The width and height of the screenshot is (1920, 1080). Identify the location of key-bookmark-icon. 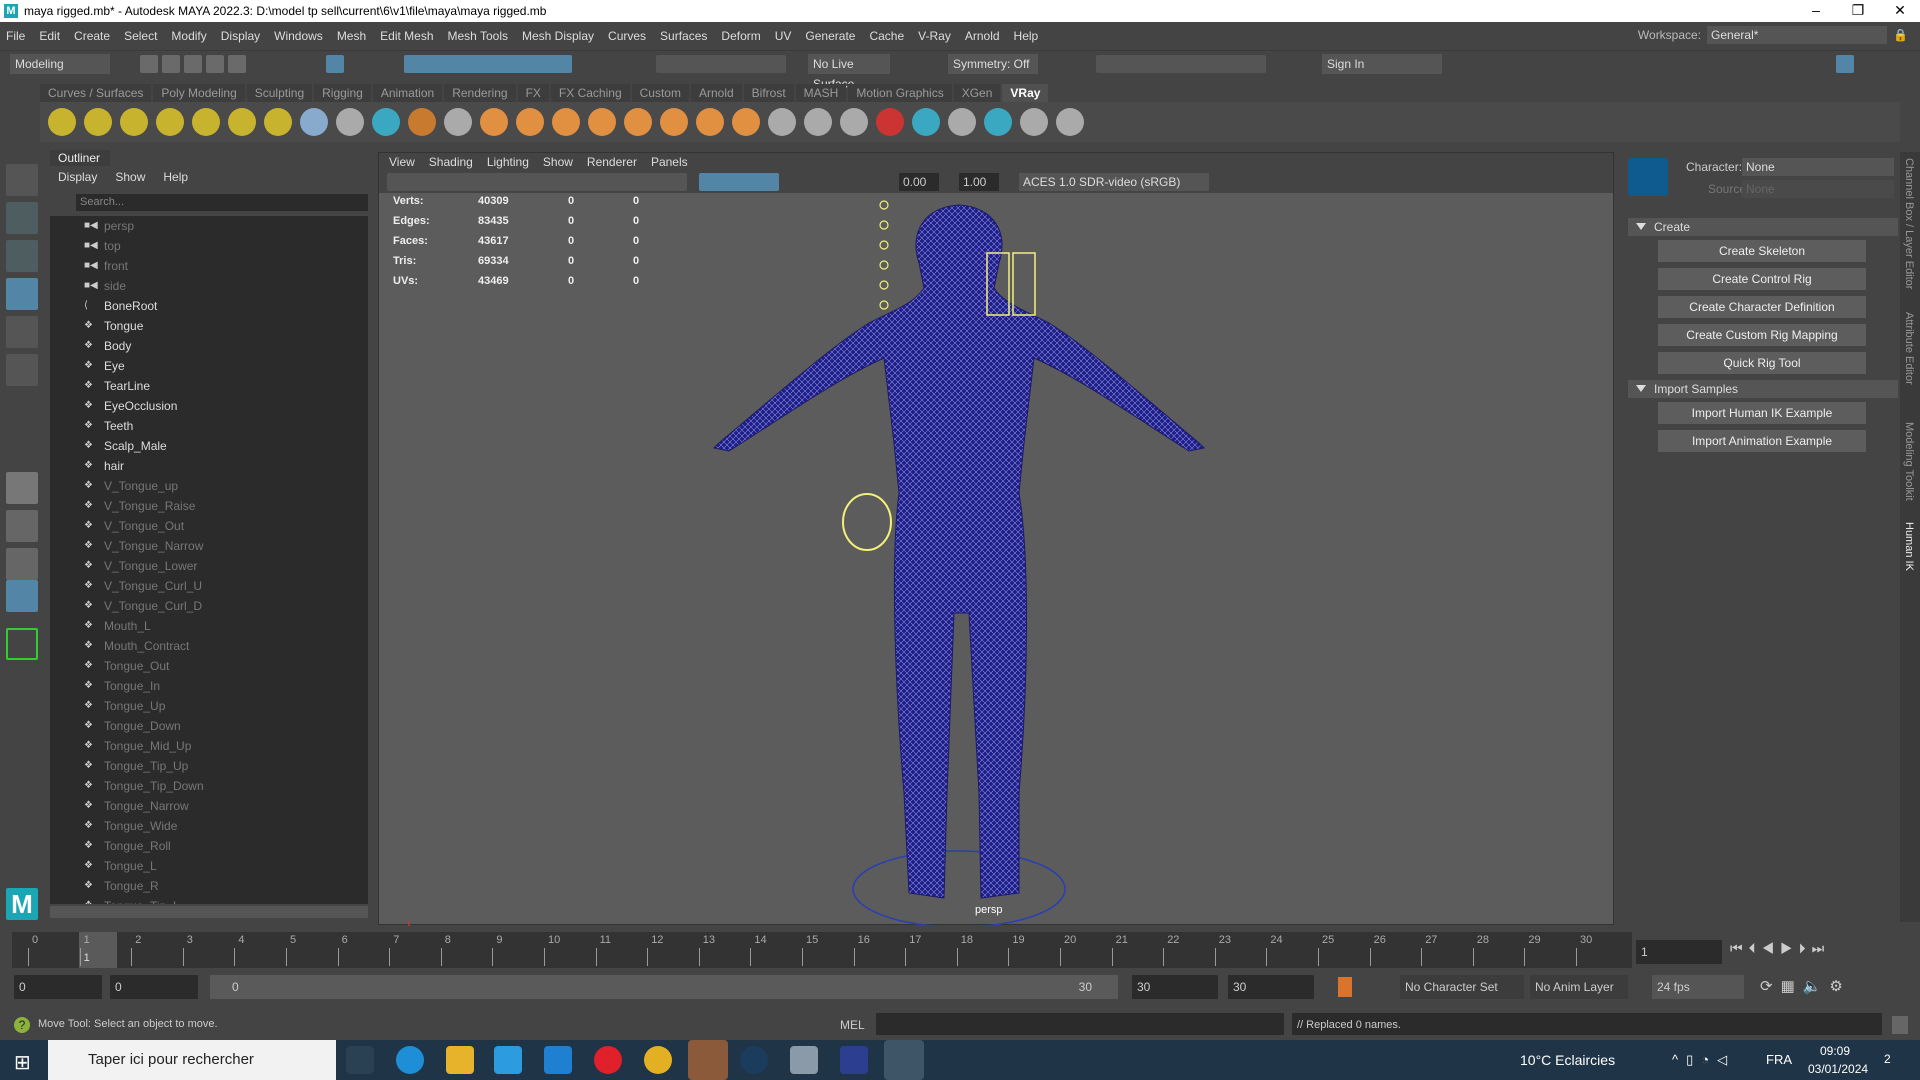
(1345, 987).